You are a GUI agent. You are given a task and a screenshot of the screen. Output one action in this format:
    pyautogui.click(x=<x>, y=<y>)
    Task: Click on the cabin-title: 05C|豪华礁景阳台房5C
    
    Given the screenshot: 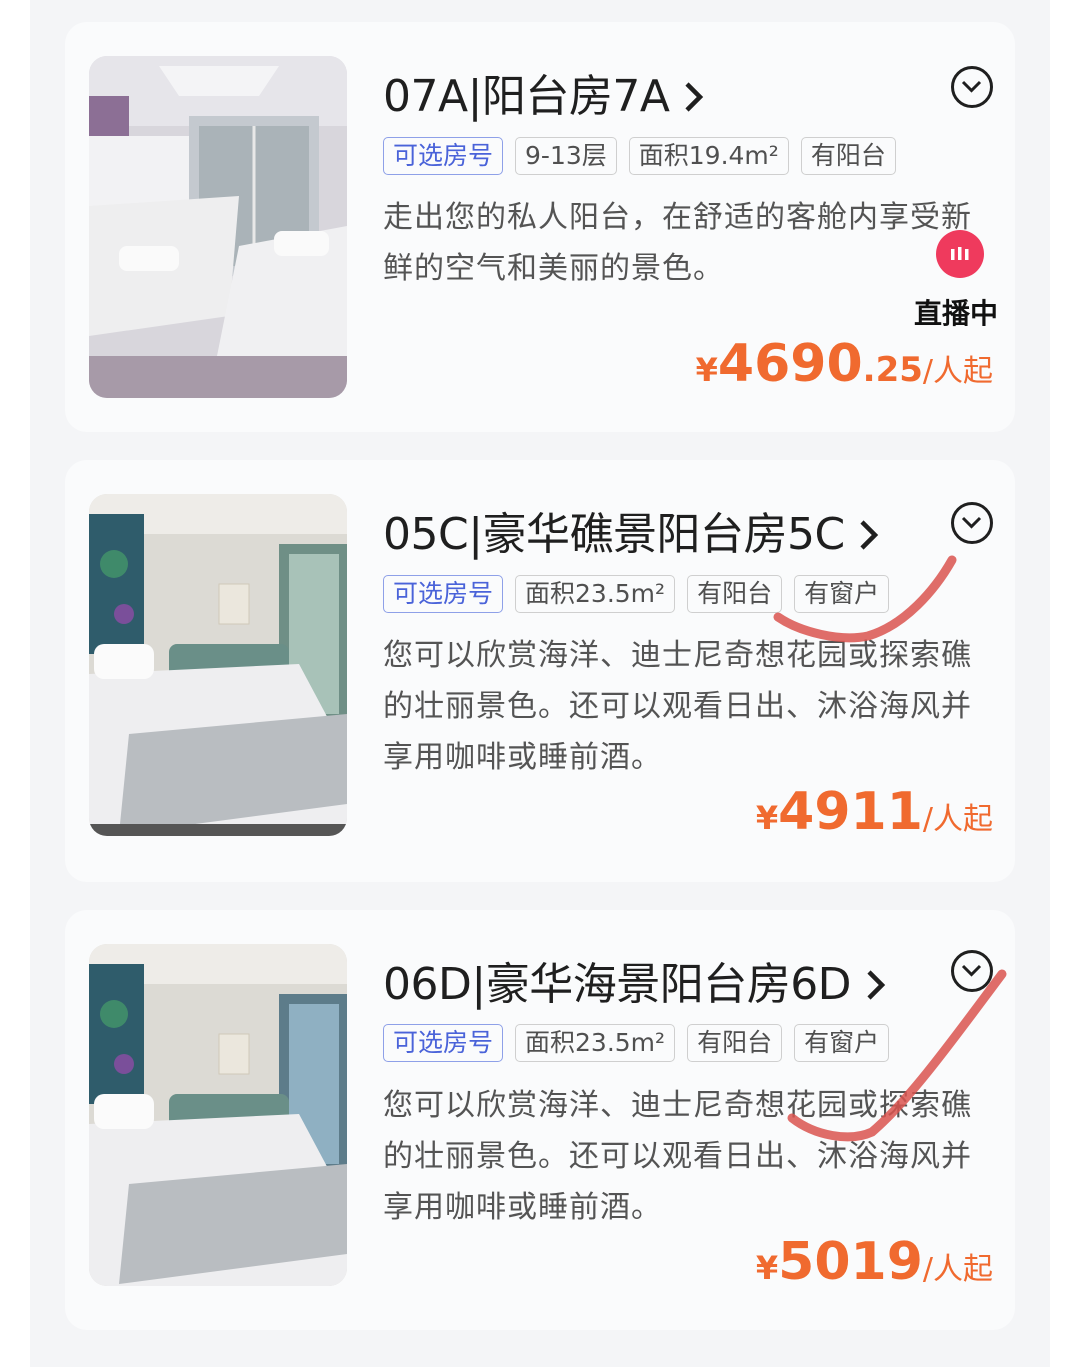 What is the action you would take?
    pyautogui.click(x=631, y=530)
    